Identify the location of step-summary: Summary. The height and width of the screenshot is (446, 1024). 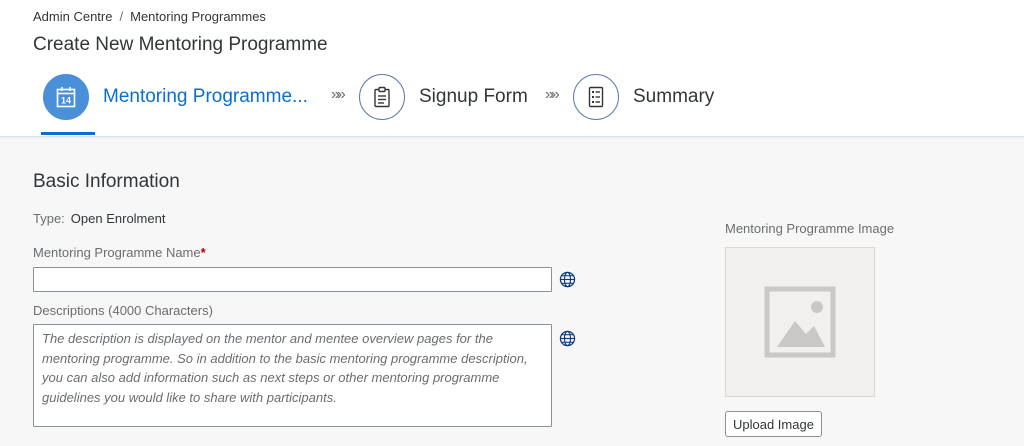
(643, 97).